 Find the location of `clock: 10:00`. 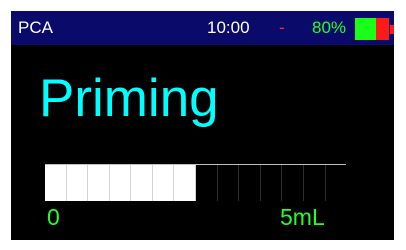

clock: 10:00 is located at coordinates (228, 27).